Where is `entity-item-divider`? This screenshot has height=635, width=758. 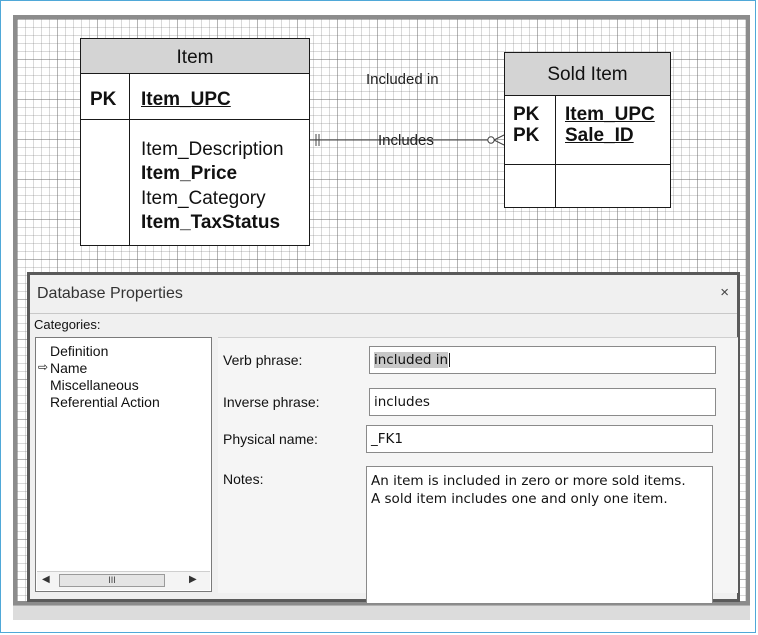
entity-item-divider is located at coordinates (129, 159).